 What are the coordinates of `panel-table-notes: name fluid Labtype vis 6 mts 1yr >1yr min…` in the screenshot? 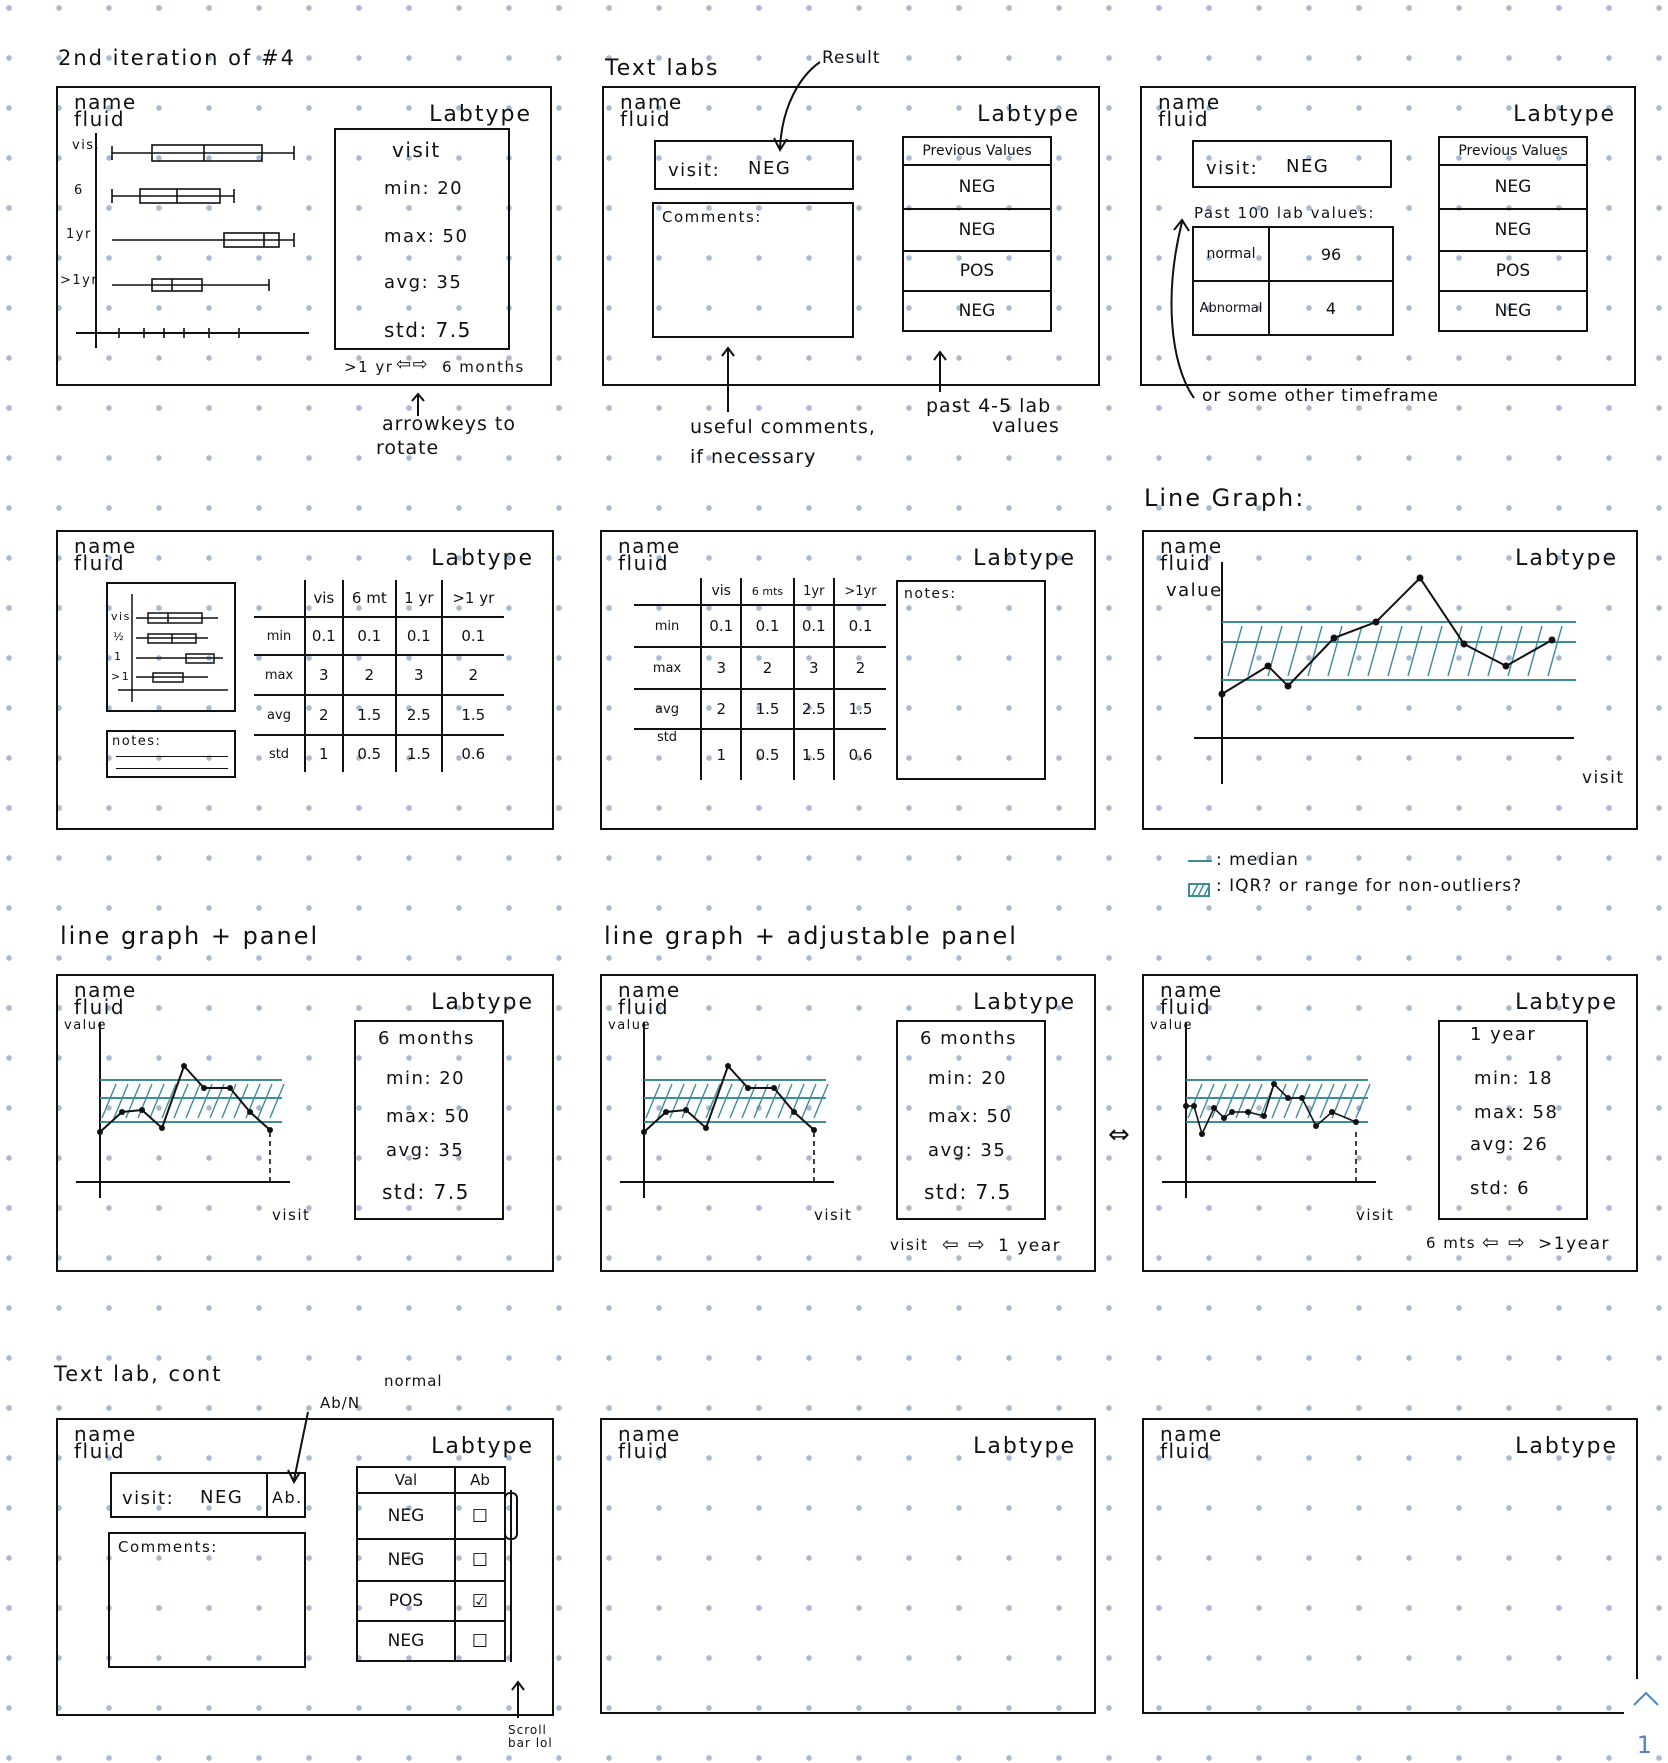 It's located at (848, 680).